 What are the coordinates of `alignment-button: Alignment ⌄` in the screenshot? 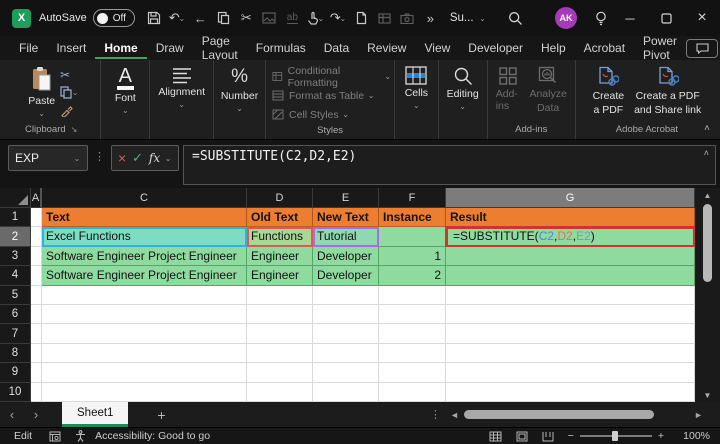 It's located at (181, 87).